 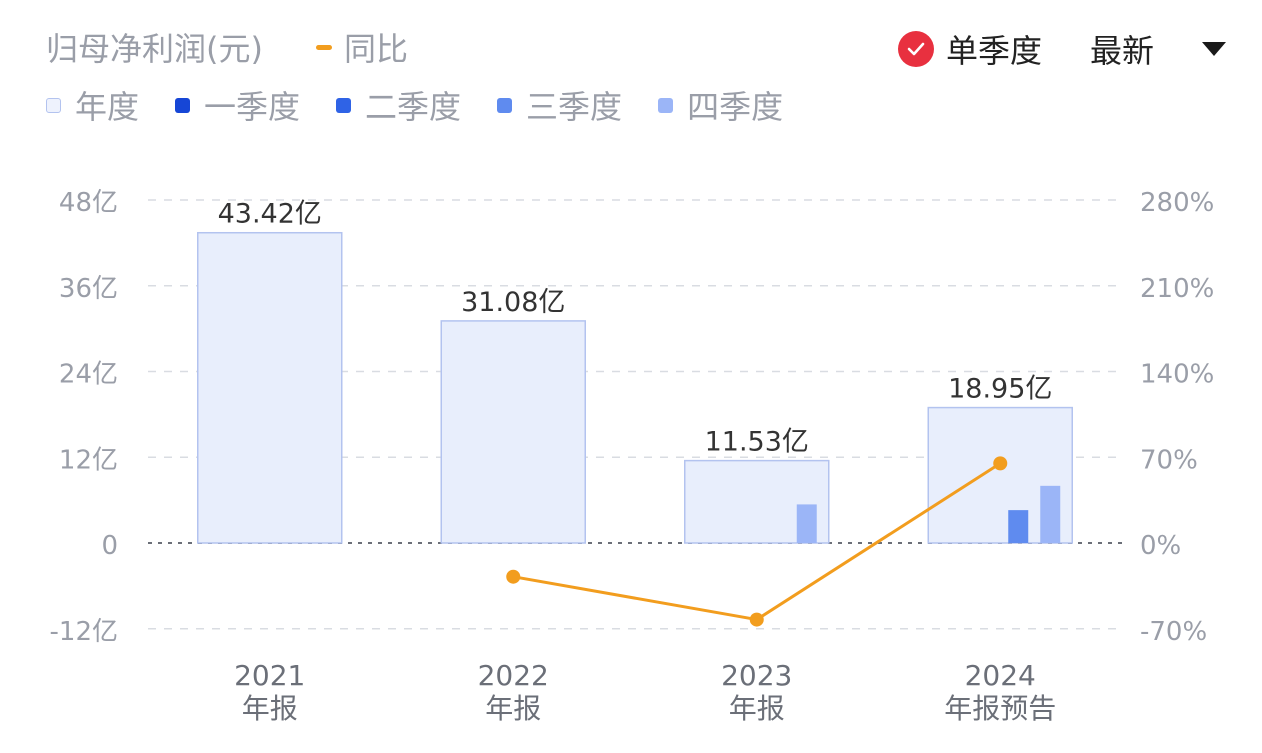 I want to click on right-axis-tick-label: 280%, so click(x=1177, y=203).